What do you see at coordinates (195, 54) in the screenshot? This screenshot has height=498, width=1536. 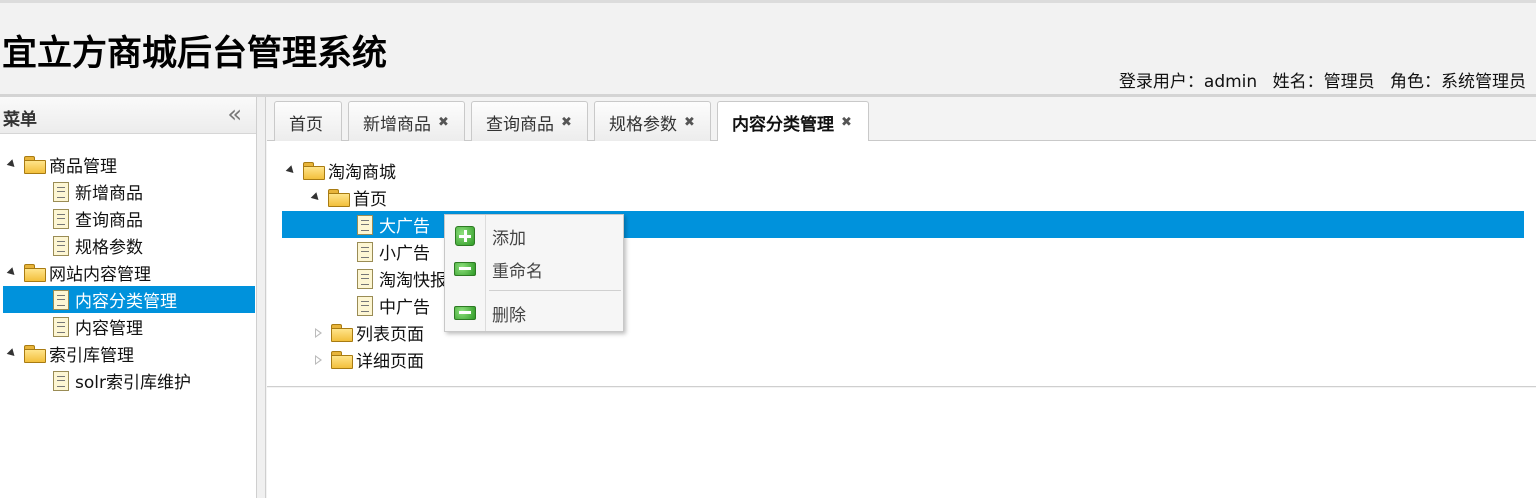 I see `app-title: 宜立方商城后台管理系统` at bounding box center [195, 54].